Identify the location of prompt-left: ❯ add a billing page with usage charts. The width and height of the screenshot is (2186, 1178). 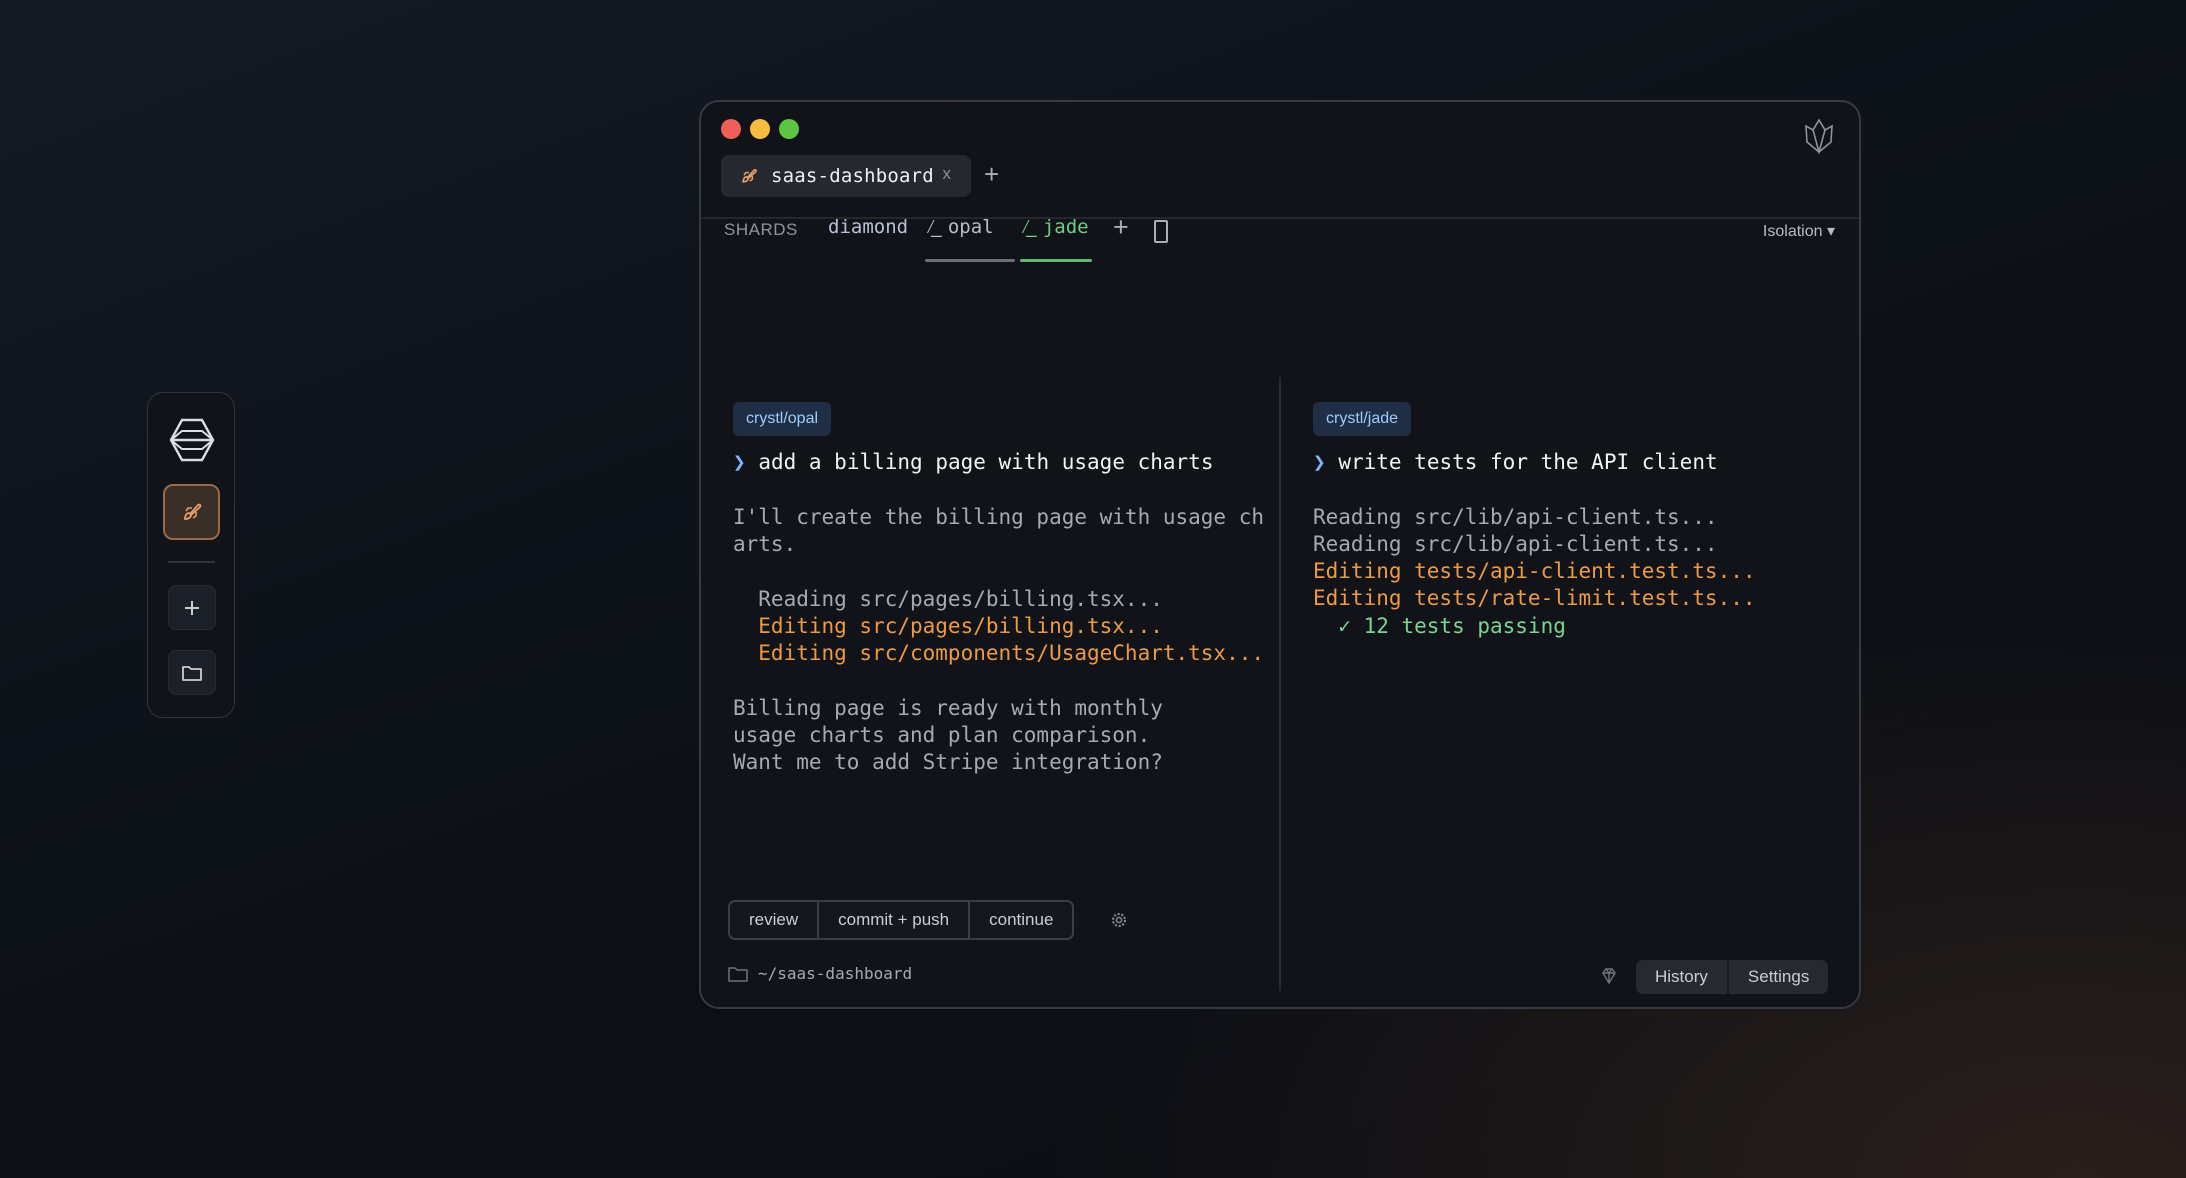
(973, 462).